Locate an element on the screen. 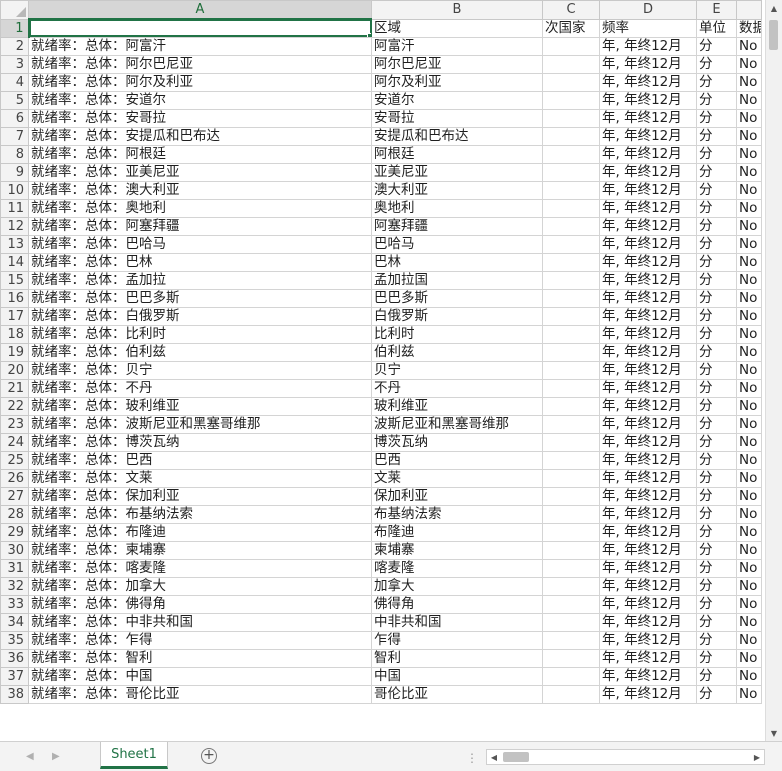 Image resolution: width=782 pixels, height=771 pixels. row-header: 2 is located at coordinates (14, 46).